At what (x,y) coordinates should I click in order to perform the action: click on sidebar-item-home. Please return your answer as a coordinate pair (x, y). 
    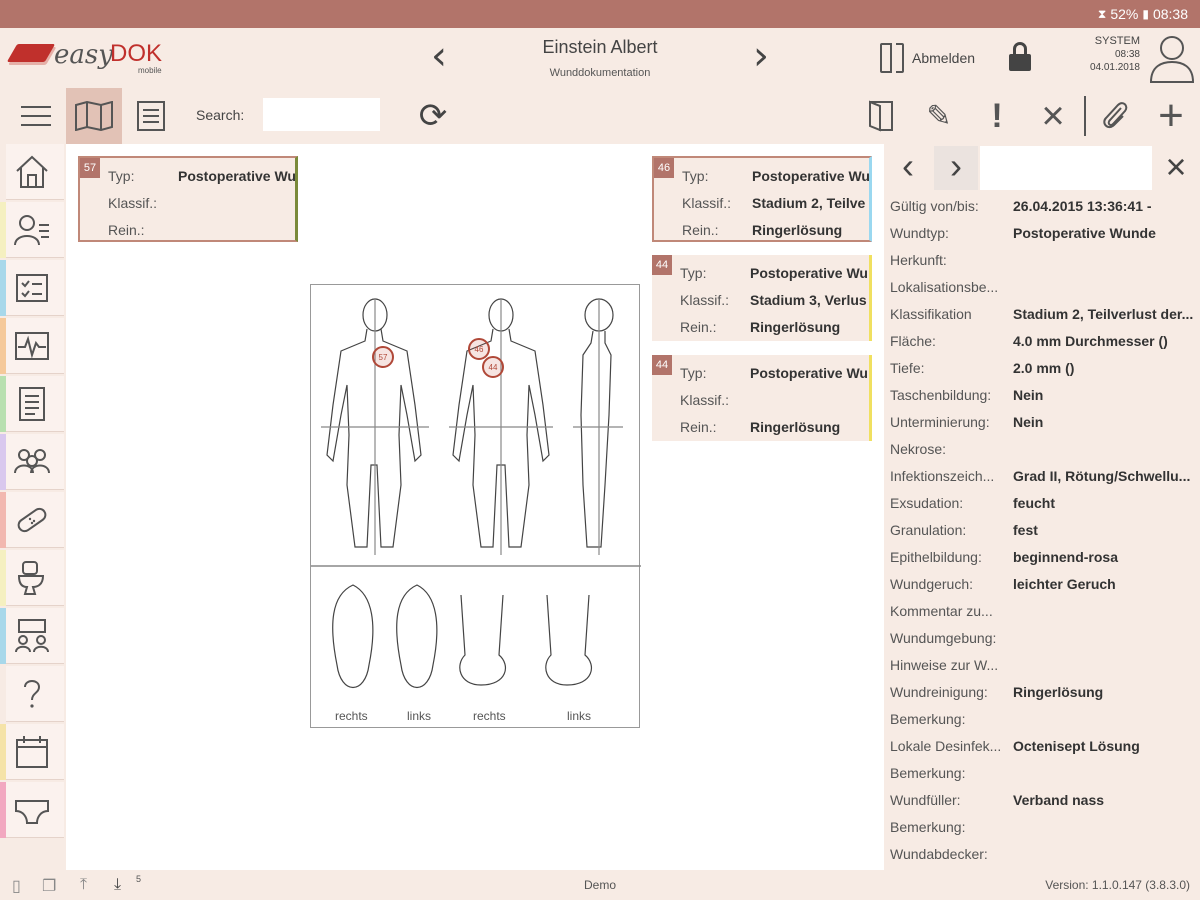
    Looking at the image, I should click on (32, 172).